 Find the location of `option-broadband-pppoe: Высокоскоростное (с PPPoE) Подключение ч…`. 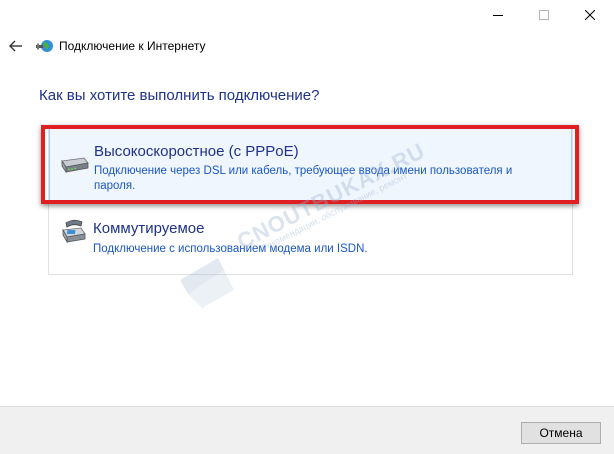

option-broadband-pppoe: Высокоскоростное (с PPPoE) Подключение ч… is located at coordinates (310, 165).